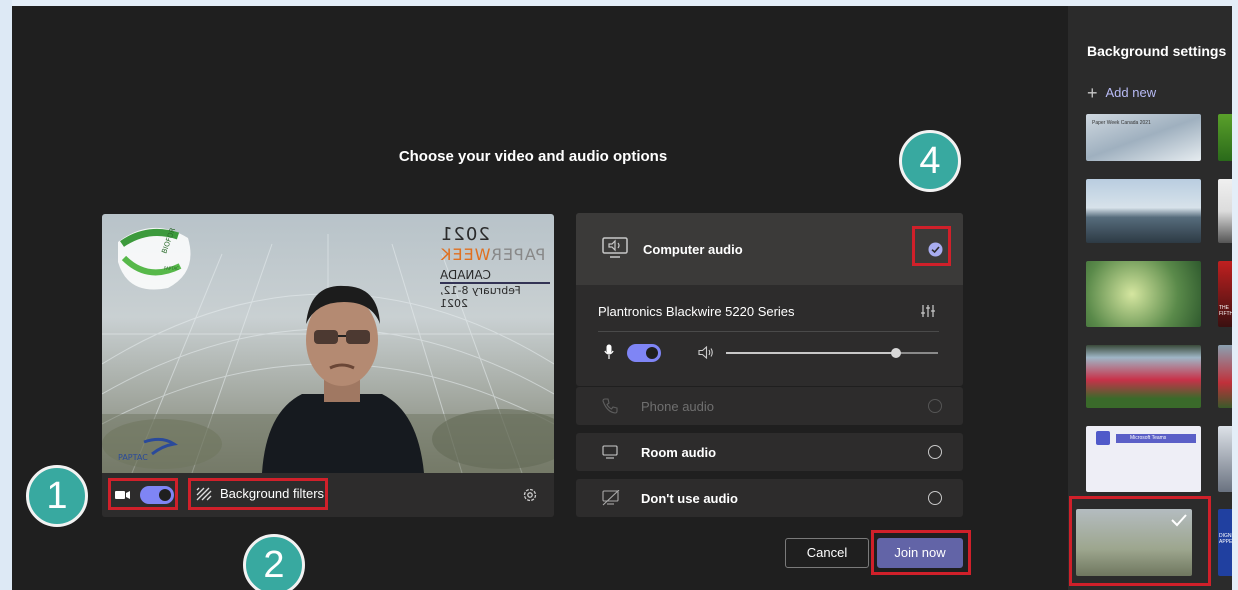  Describe the element at coordinates (693, 249) in the screenshot. I see `computer-audio-label: Computer audio` at that location.